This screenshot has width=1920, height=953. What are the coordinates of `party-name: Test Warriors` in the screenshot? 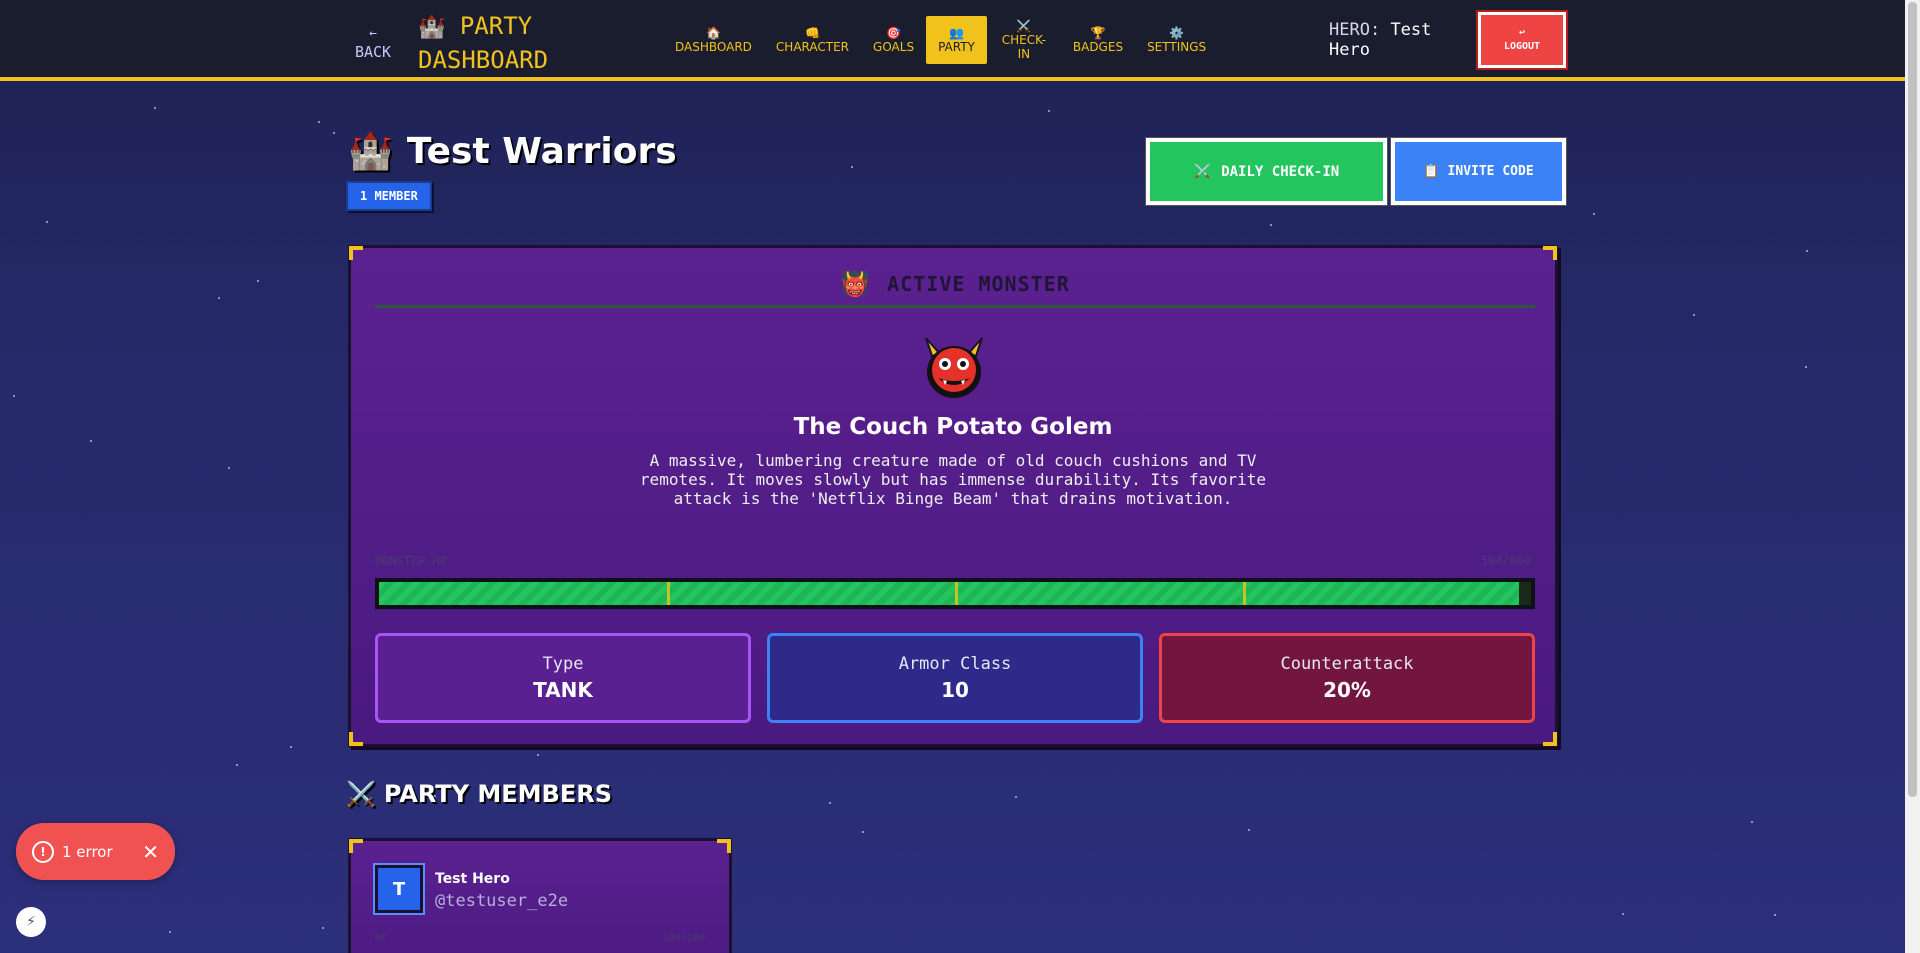 It's located at (541, 151).